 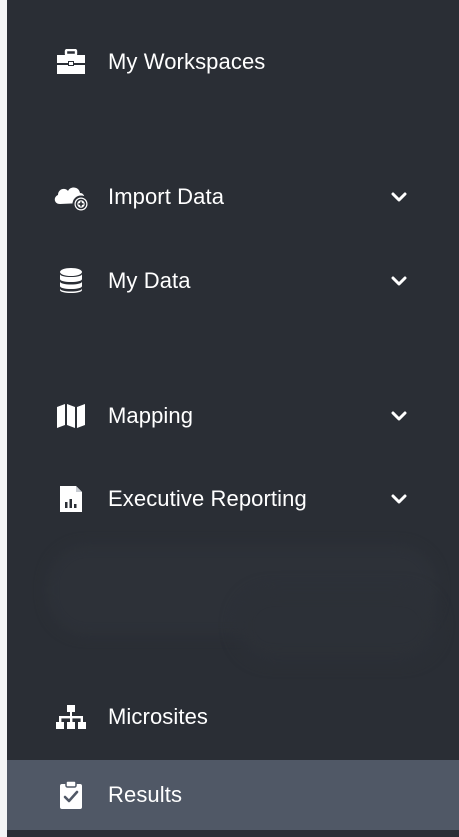 What do you see at coordinates (233, 197) in the screenshot?
I see `sidebar-item-import-data: Import Data` at bounding box center [233, 197].